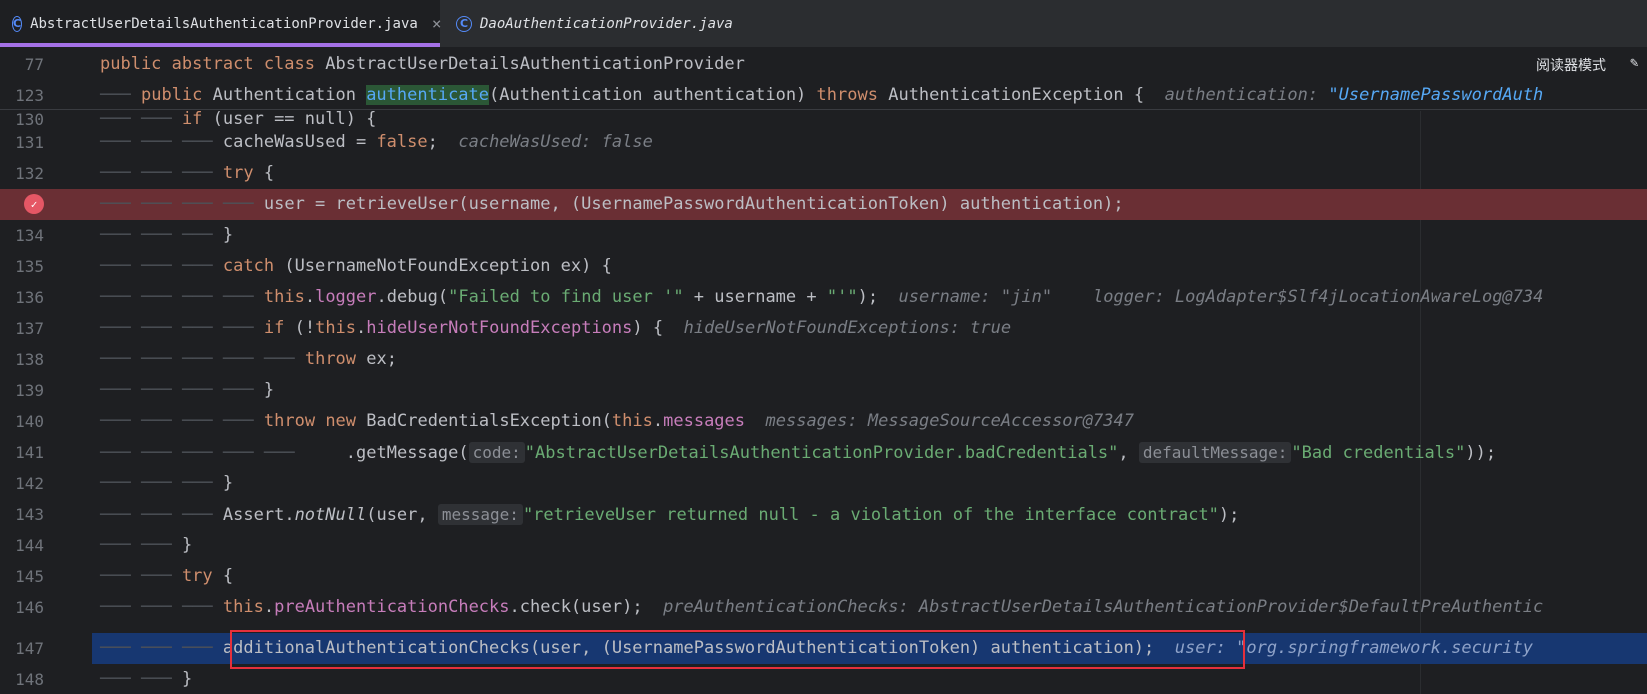 The height and width of the screenshot is (694, 1647). What do you see at coordinates (29, 514) in the screenshot?
I see `line-number: 143` at bounding box center [29, 514].